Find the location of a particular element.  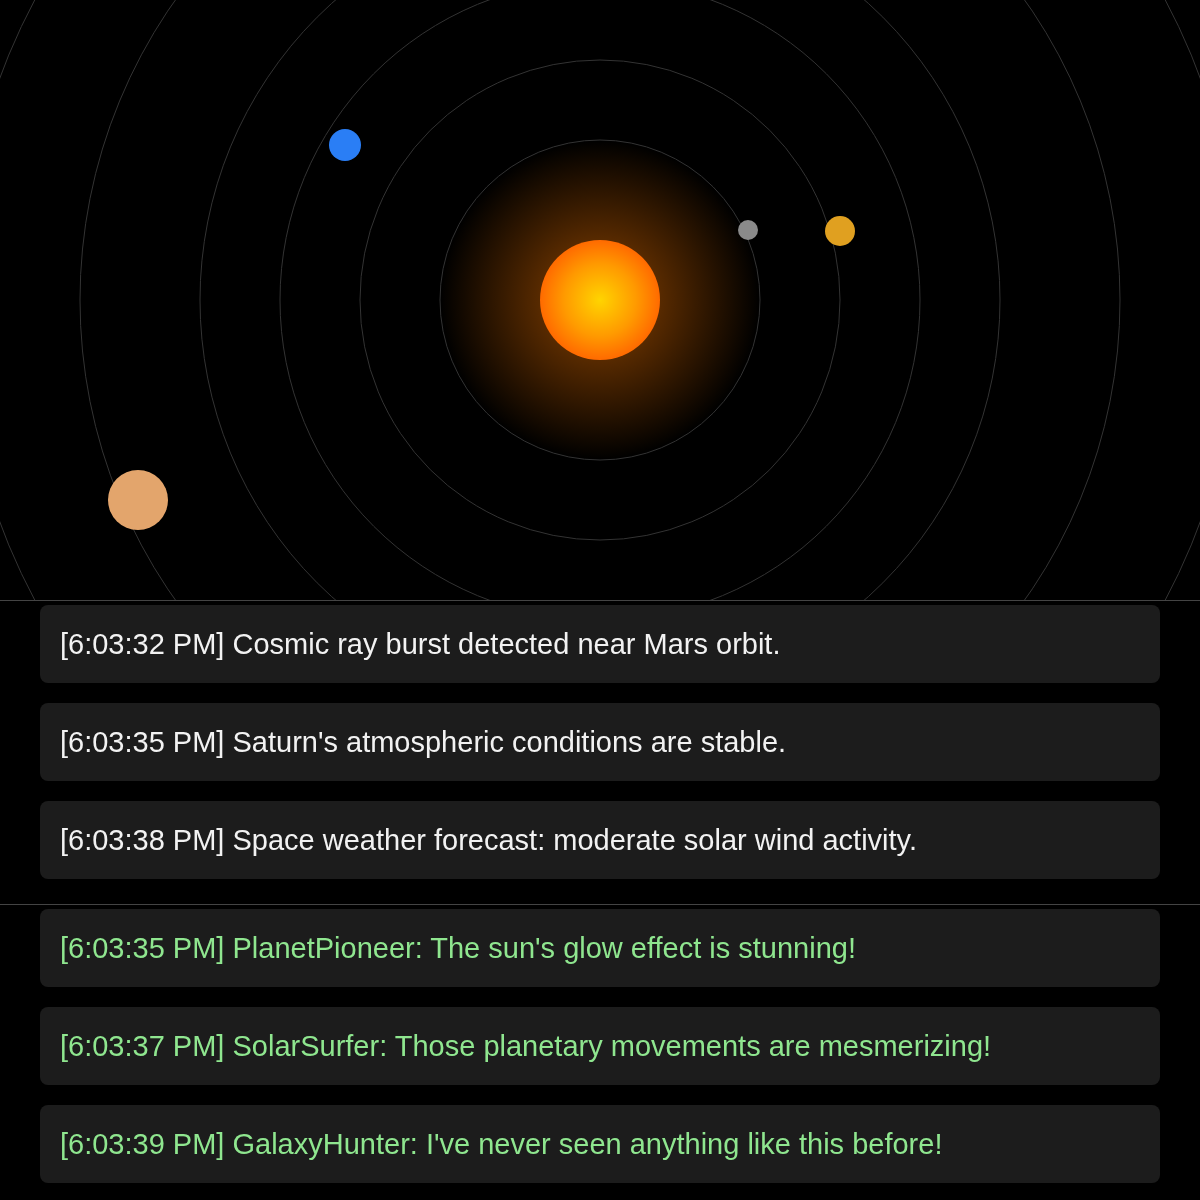

log-message: [6:03:32 PM] Cosmic ray burst detected near Mars orbit. is located at coordinates (600, 644).